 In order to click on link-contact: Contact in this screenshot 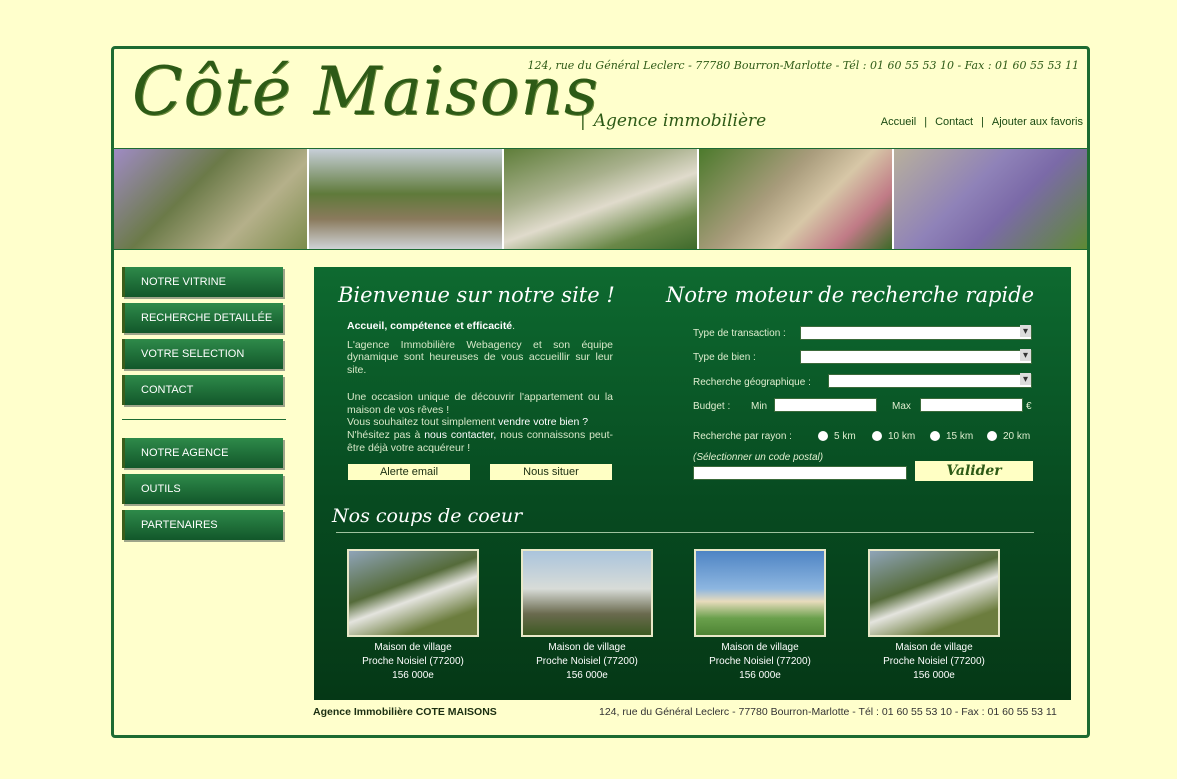, I will do `click(954, 122)`.